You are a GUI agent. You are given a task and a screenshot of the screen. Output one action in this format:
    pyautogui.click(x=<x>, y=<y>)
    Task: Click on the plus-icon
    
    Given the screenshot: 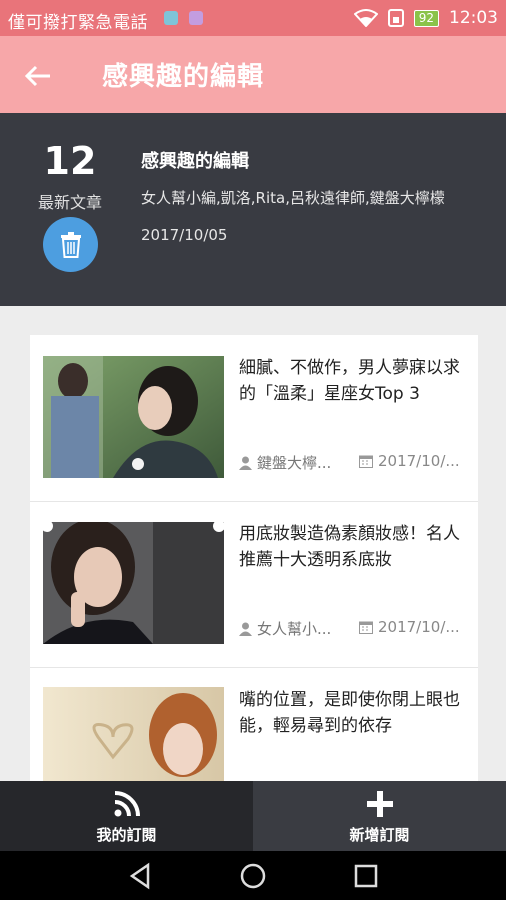 What is the action you would take?
    pyautogui.click(x=380, y=804)
    